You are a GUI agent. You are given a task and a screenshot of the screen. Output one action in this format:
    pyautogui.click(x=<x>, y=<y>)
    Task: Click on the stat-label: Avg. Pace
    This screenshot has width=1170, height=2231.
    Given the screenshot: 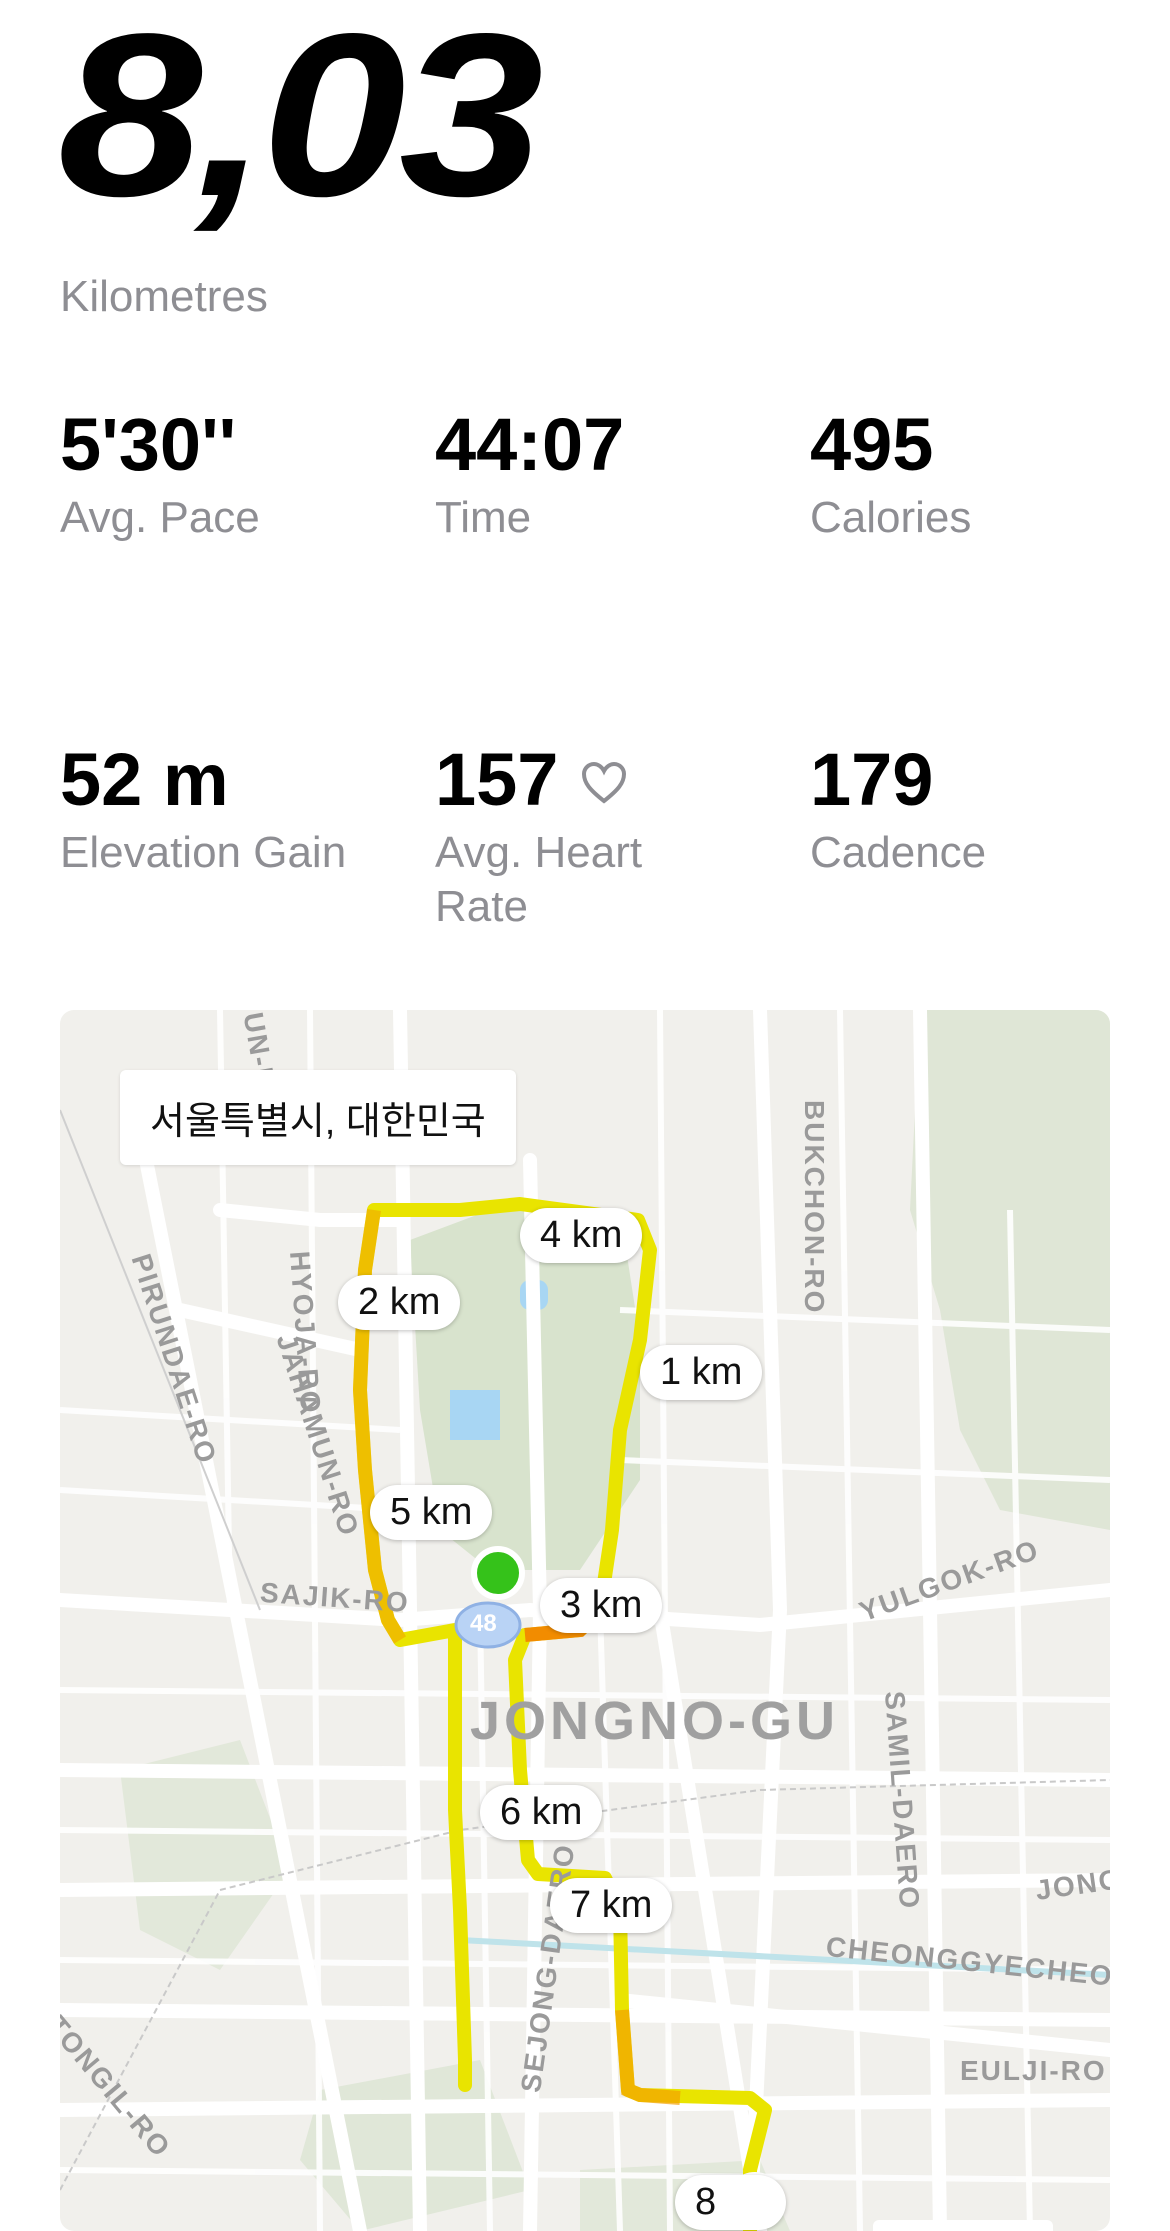 What is the action you would take?
    pyautogui.click(x=160, y=517)
    